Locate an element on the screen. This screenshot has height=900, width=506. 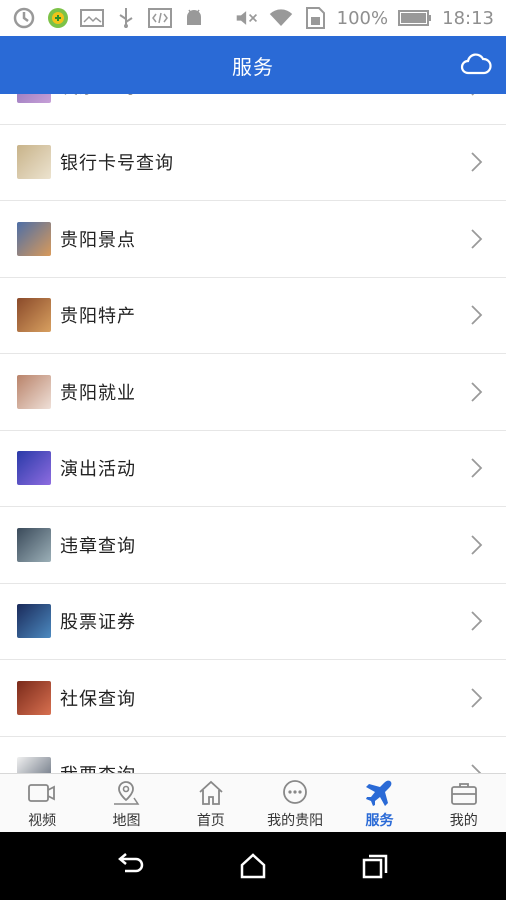
tab-chat: 我的贵阳 is located at coordinates (295, 803).